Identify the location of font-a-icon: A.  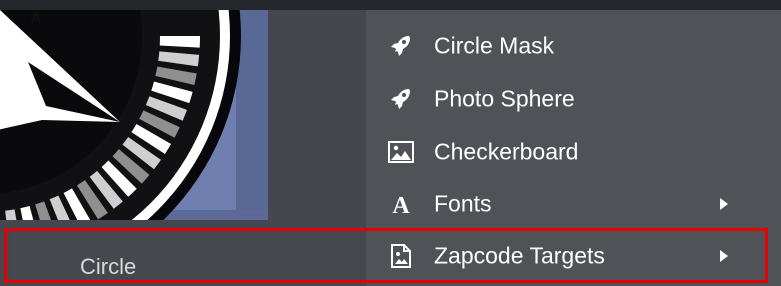
(401, 204).